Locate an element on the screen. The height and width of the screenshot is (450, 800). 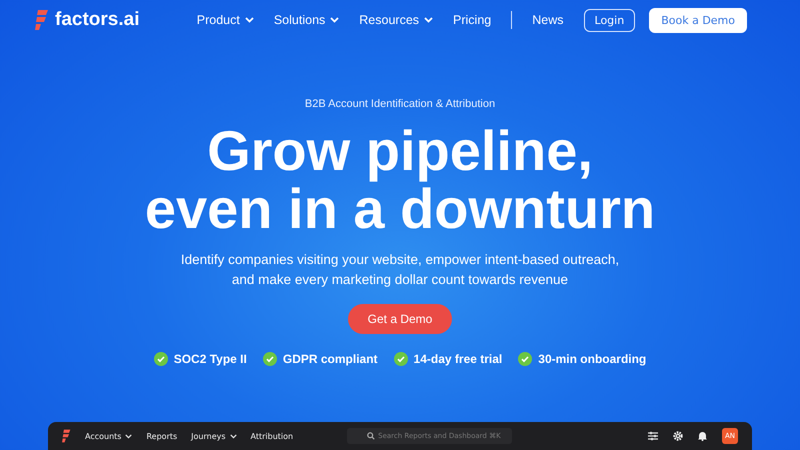
app-menu-item: Attribution is located at coordinates (272, 436).